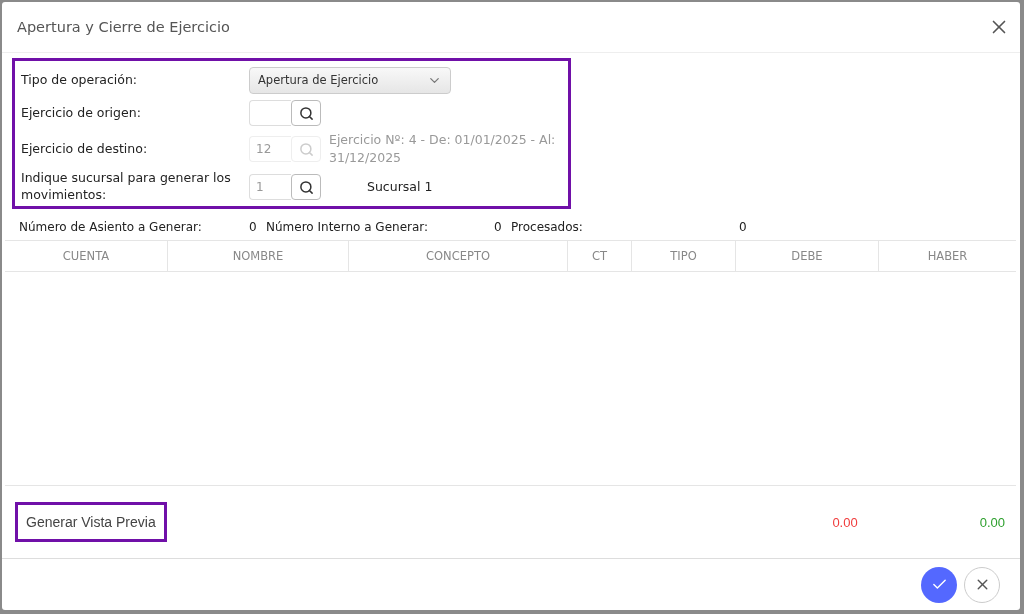 The image size is (1024, 614). I want to click on column-header: DEBE, so click(807, 256).